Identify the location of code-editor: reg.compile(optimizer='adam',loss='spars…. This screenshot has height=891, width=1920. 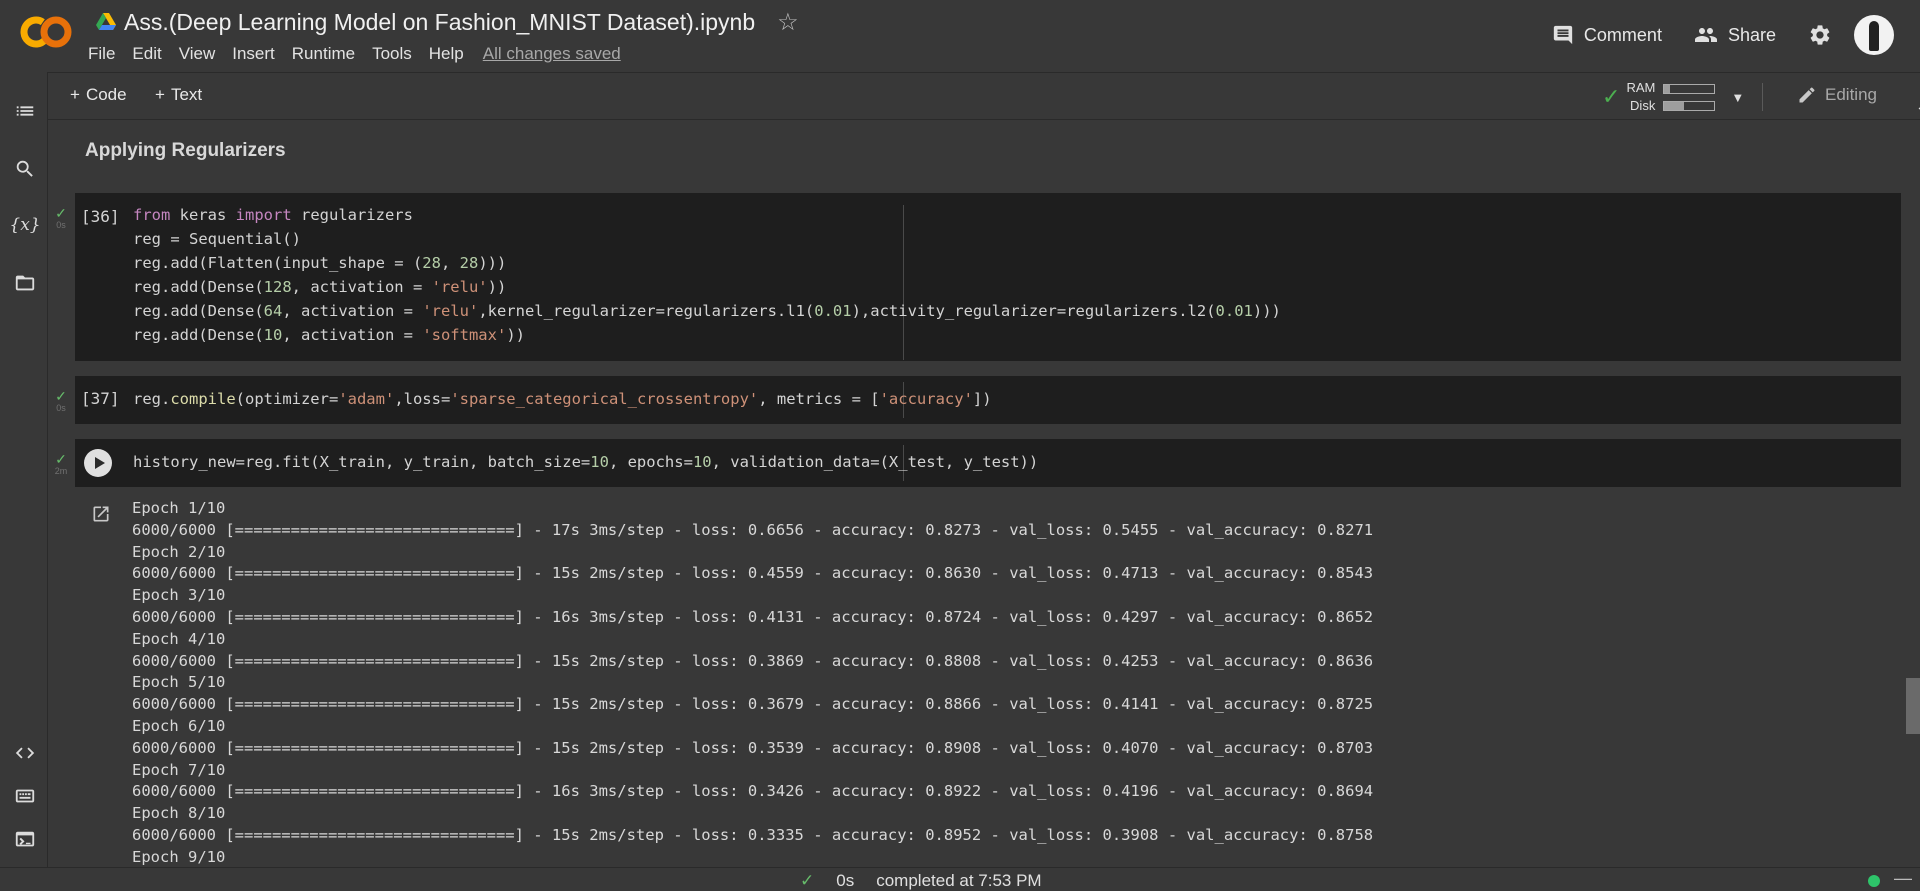
(562, 399).